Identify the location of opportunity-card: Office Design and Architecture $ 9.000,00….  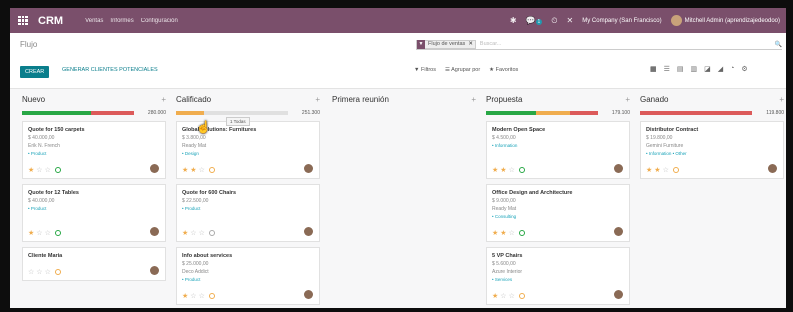
(558, 213).